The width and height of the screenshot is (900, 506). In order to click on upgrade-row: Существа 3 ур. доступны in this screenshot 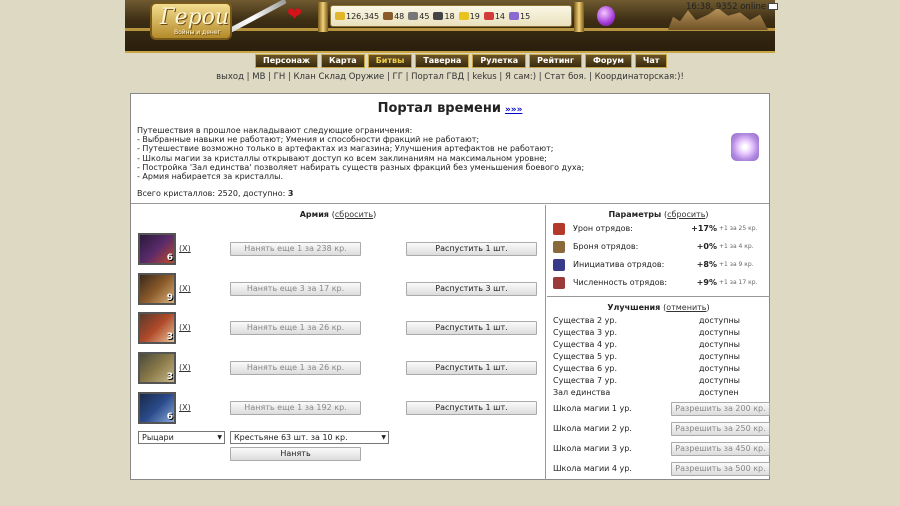, I will do `click(646, 332)`.